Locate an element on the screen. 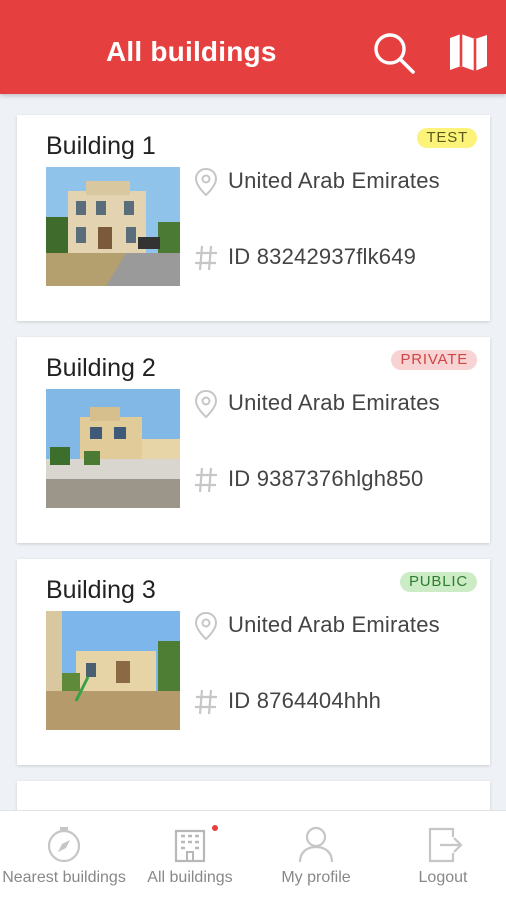  building-name: Building 3 is located at coordinates (101, 590).